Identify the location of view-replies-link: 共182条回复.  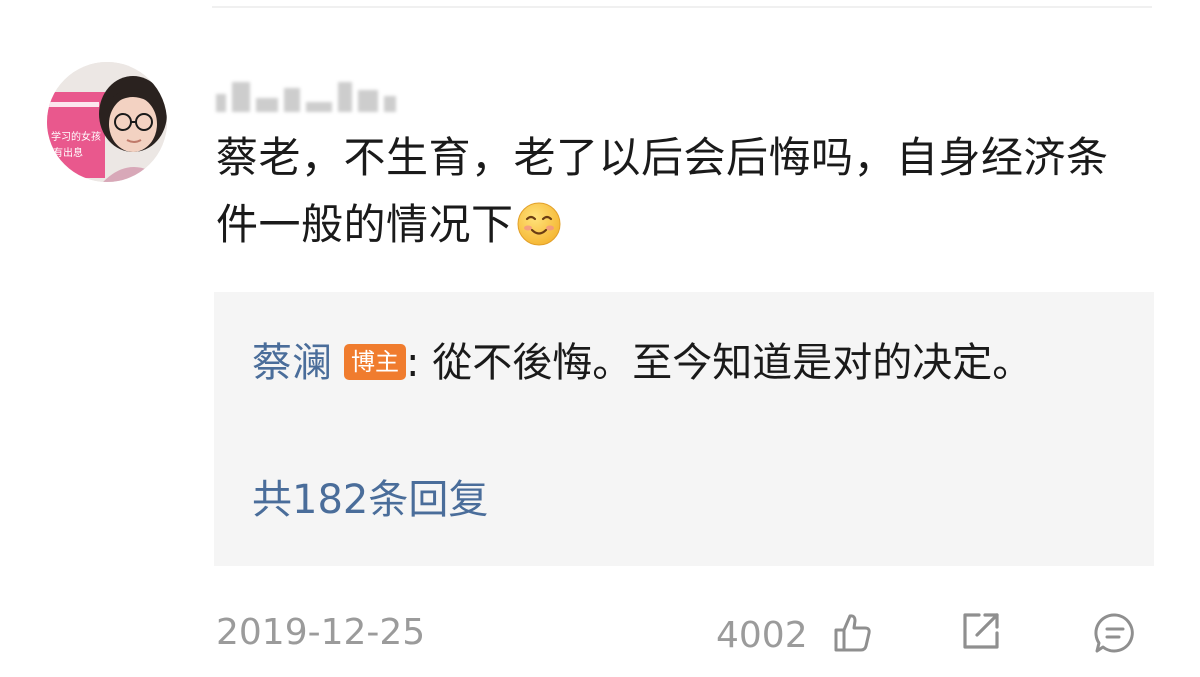
(370, 500).